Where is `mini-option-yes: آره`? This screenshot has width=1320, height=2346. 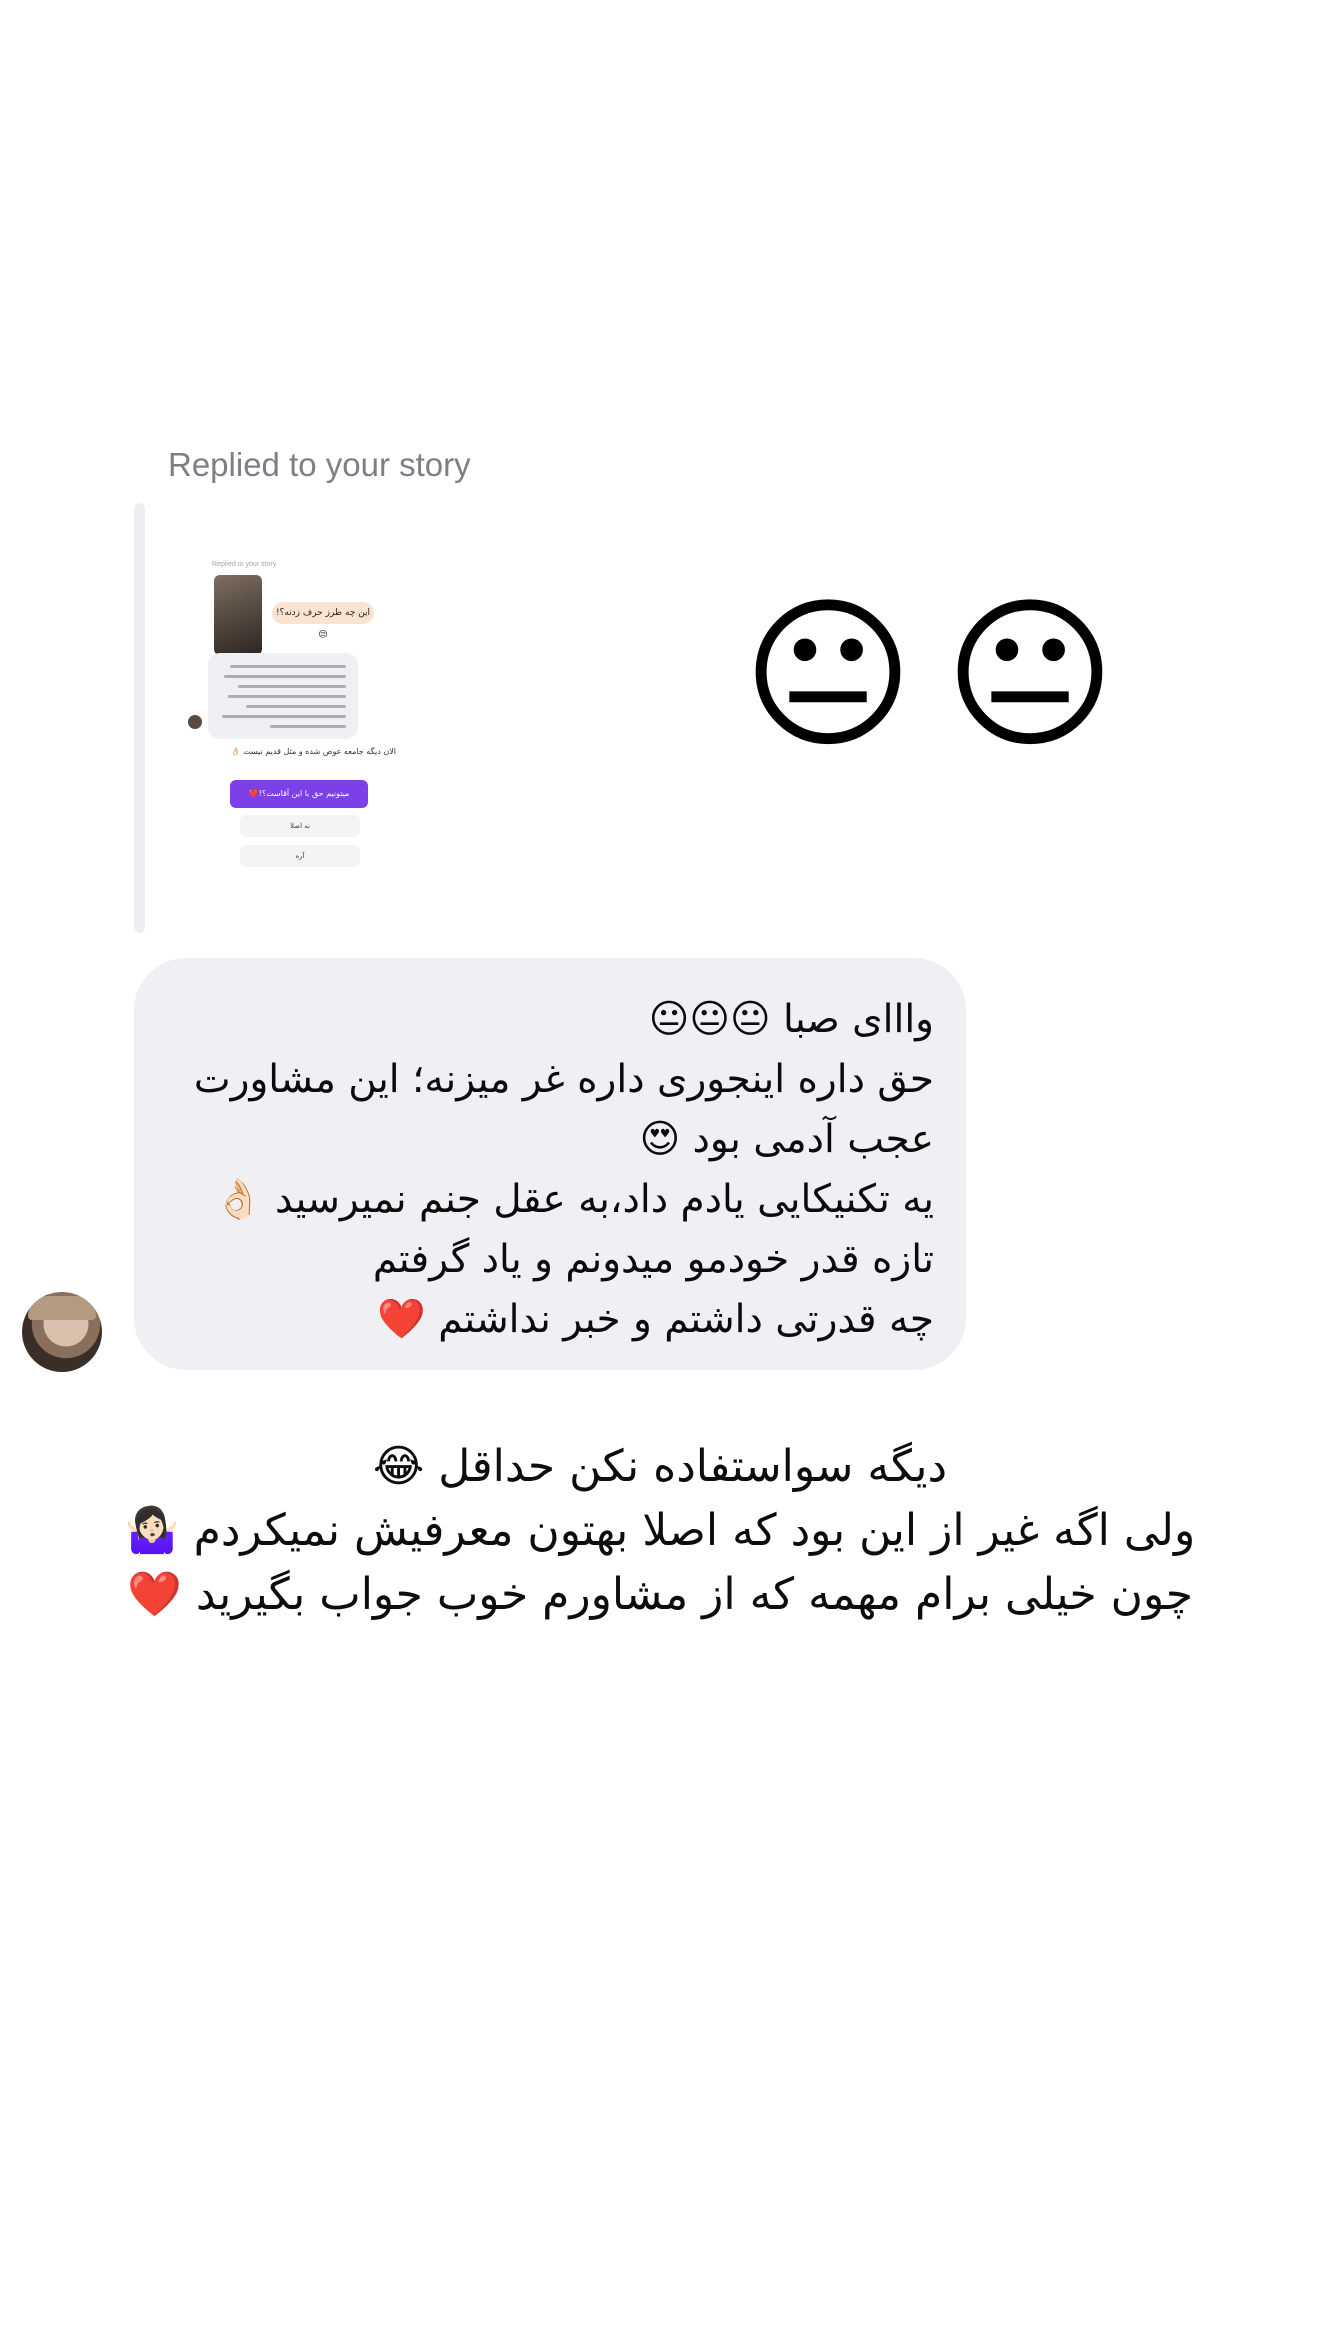 mini-option-yes: آره is located at coordinates (300, 856).